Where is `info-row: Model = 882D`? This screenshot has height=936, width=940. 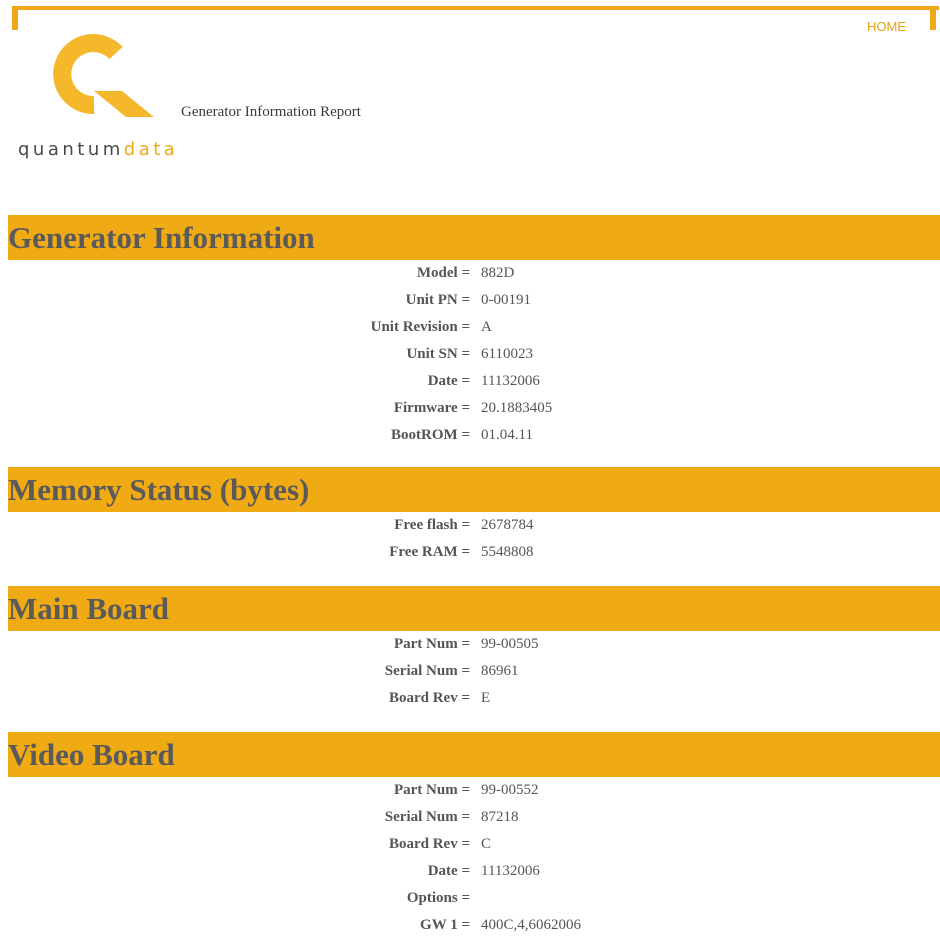
info-row: Model = 882D is located at coordinates (470, 273).